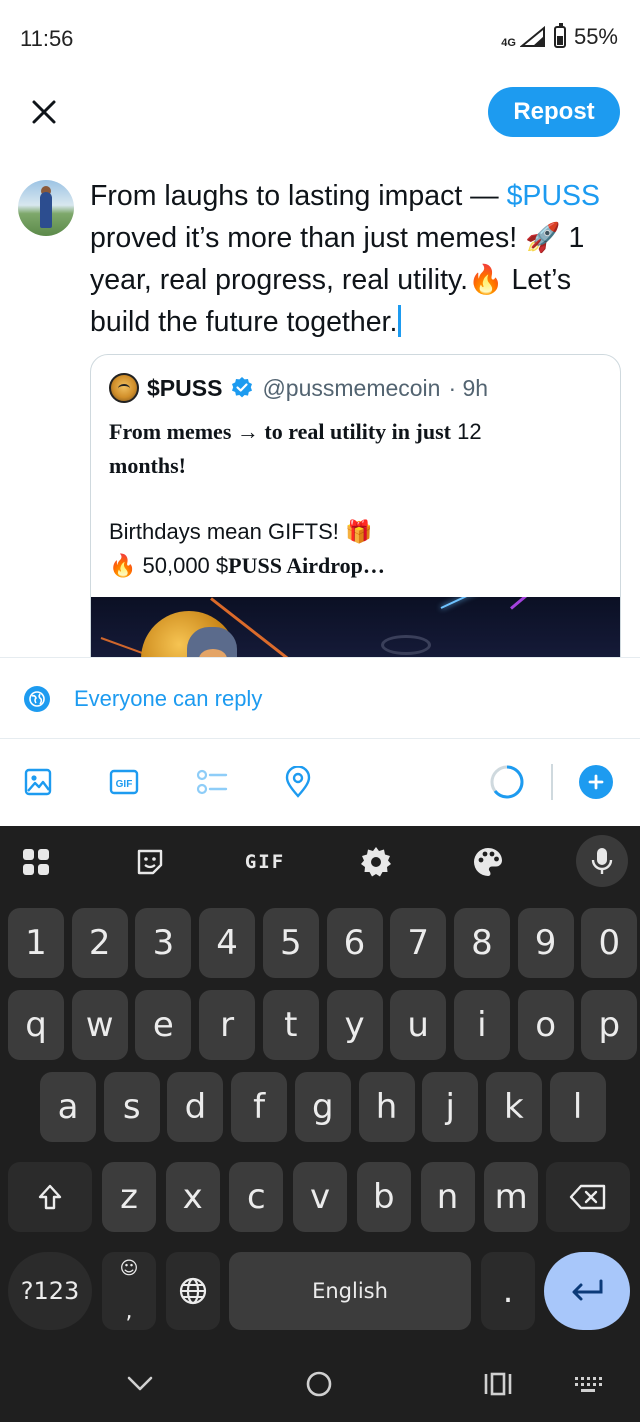 Image resolution: width=640 pixels, height=1422 pixels. I want to click on compose-mention: $PUSS, so click(553, 196).